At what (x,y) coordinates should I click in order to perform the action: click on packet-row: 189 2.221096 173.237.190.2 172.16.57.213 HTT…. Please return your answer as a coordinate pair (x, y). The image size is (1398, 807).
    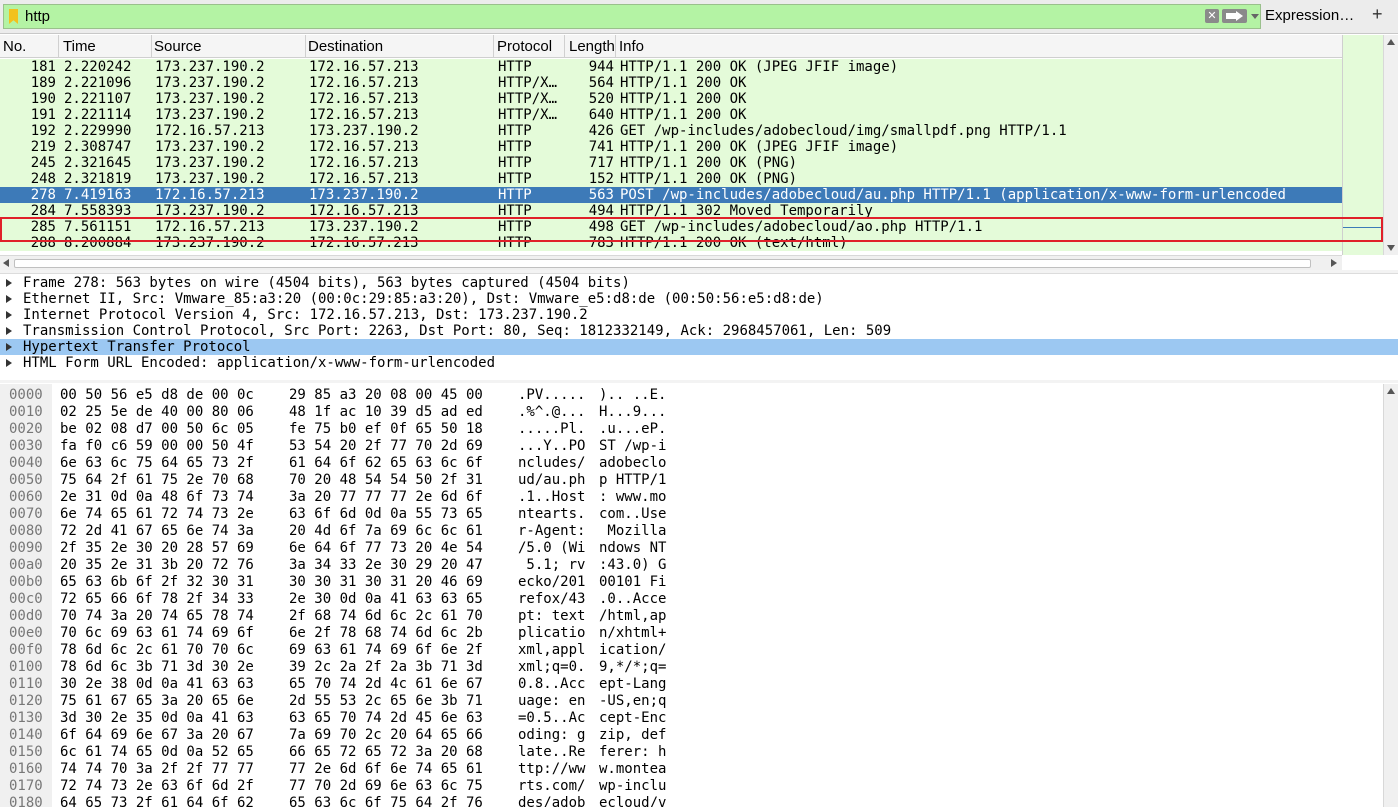
    Looking at the image, I should click on (671, 83).